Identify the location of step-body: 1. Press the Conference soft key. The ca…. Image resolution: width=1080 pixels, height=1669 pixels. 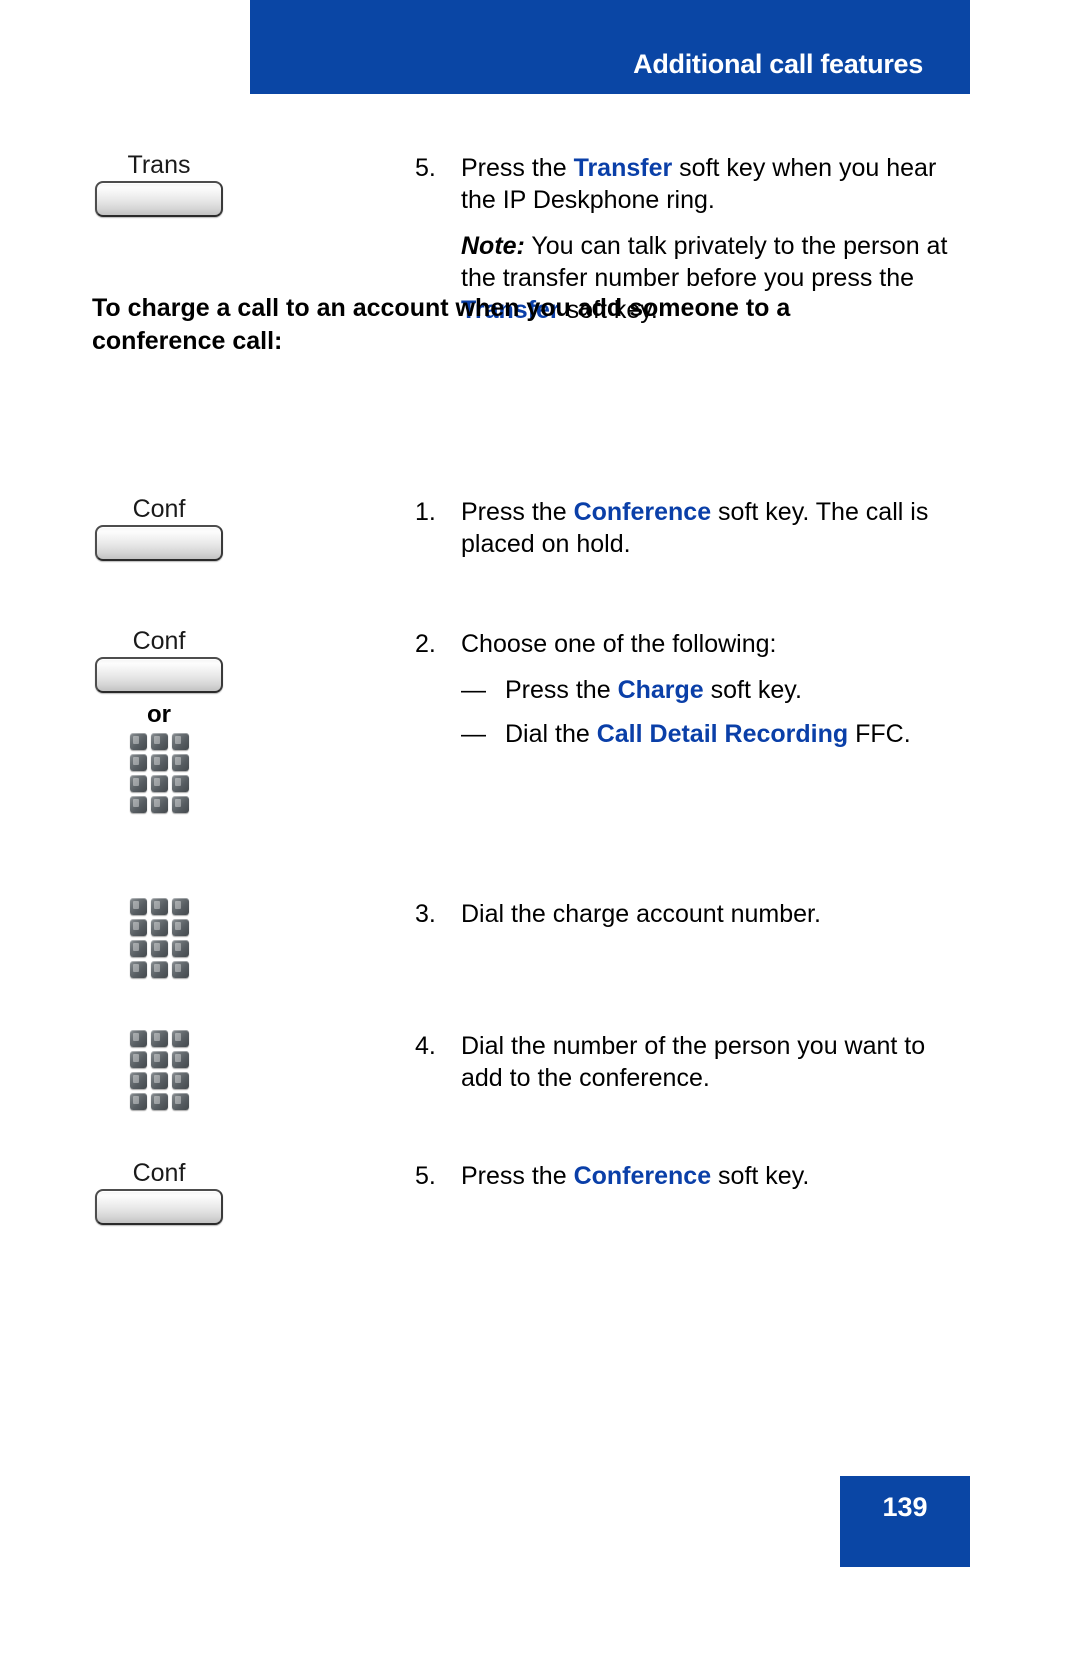
(747, 528).